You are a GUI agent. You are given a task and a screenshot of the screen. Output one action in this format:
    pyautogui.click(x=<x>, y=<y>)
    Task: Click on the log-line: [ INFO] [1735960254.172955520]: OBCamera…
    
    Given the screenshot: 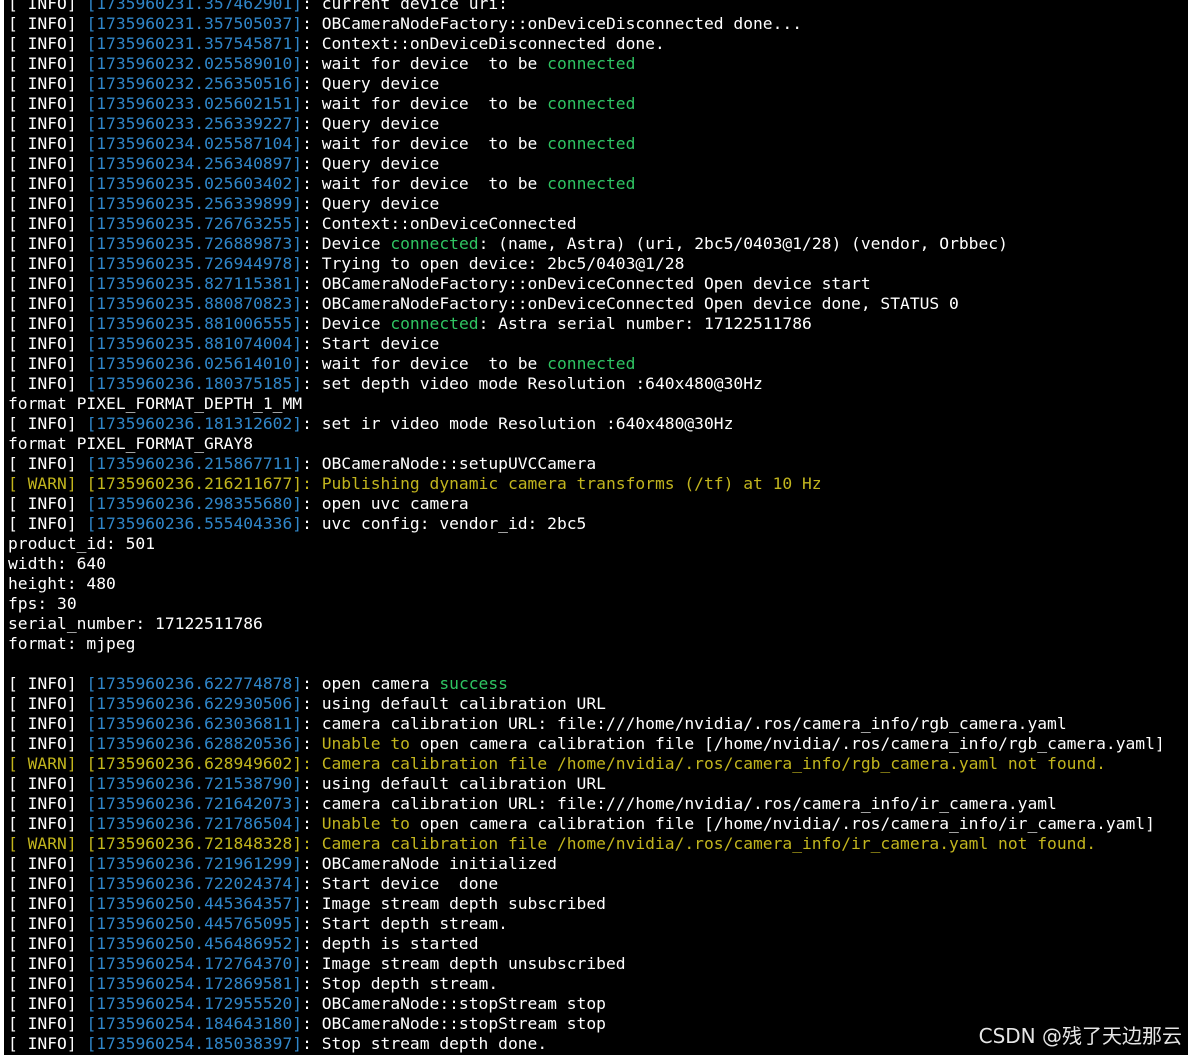 What is the action you would take?
    pyautogui.click(x=598, y=1004)
    